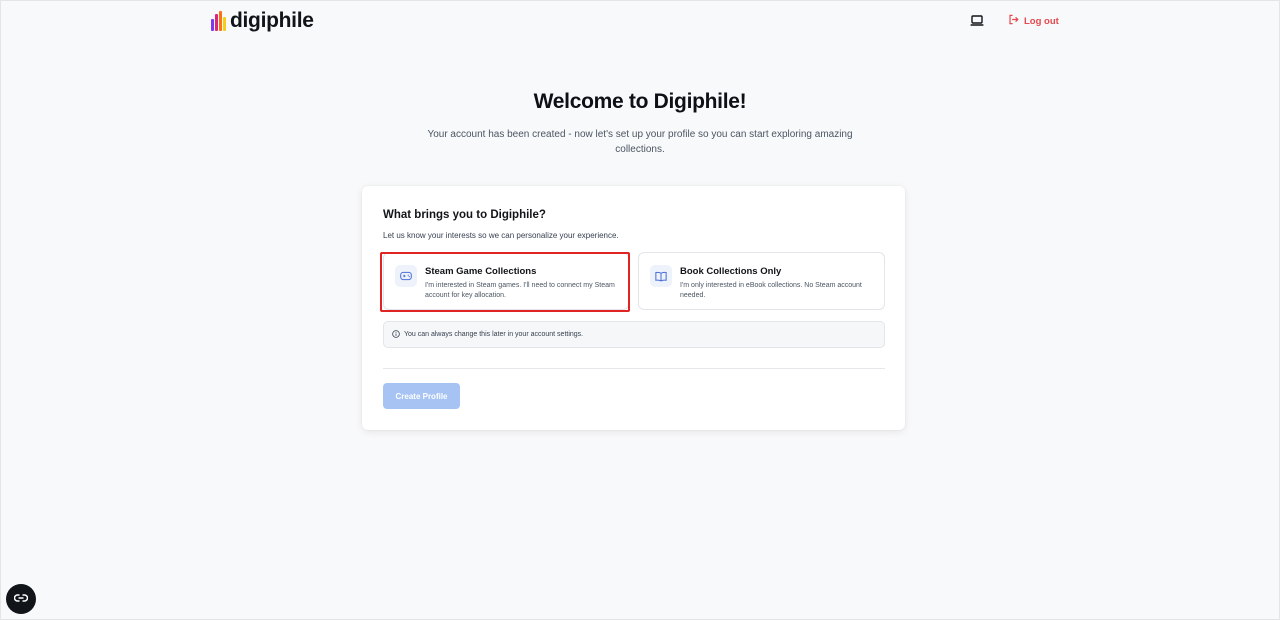 The width and height of the screenshot is (1280, 620). I want to click on brand-logo: digiphile, so click(262, 21).